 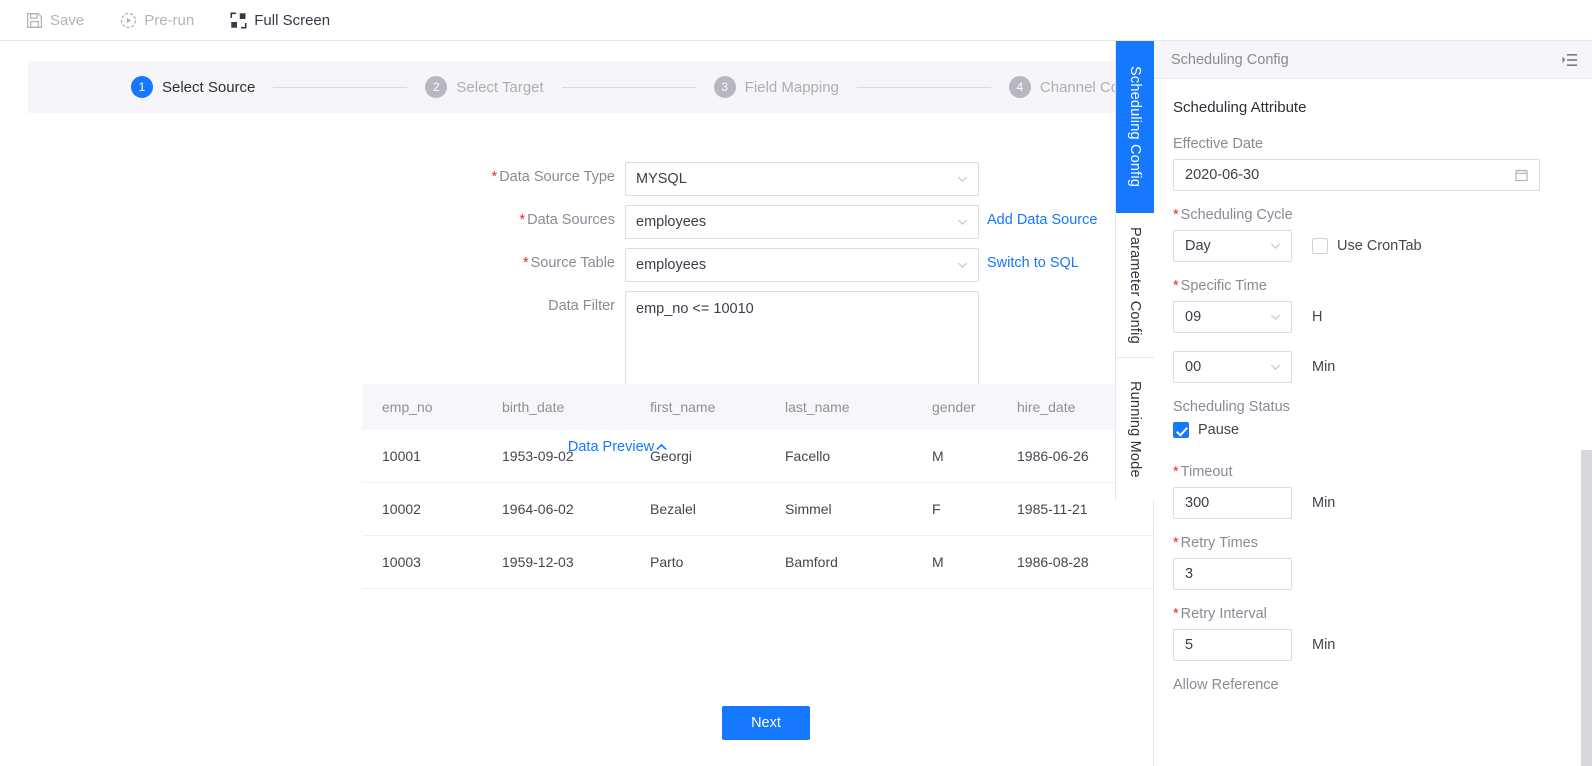 I want to click on rail-tab-label: Parameter Config, so click(x=1135, y=285).